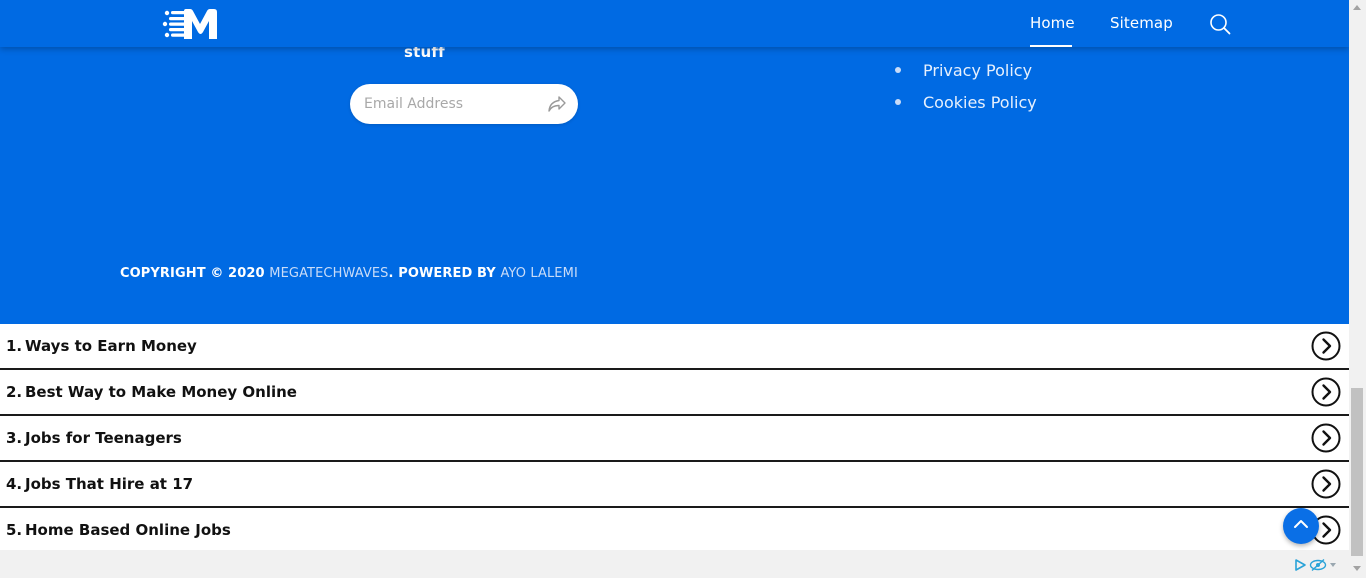 This screenshot has width=1366, height=578. Describe the element at coordinates (1220, 24) in the screenshot. I see `search-icon` at that location.